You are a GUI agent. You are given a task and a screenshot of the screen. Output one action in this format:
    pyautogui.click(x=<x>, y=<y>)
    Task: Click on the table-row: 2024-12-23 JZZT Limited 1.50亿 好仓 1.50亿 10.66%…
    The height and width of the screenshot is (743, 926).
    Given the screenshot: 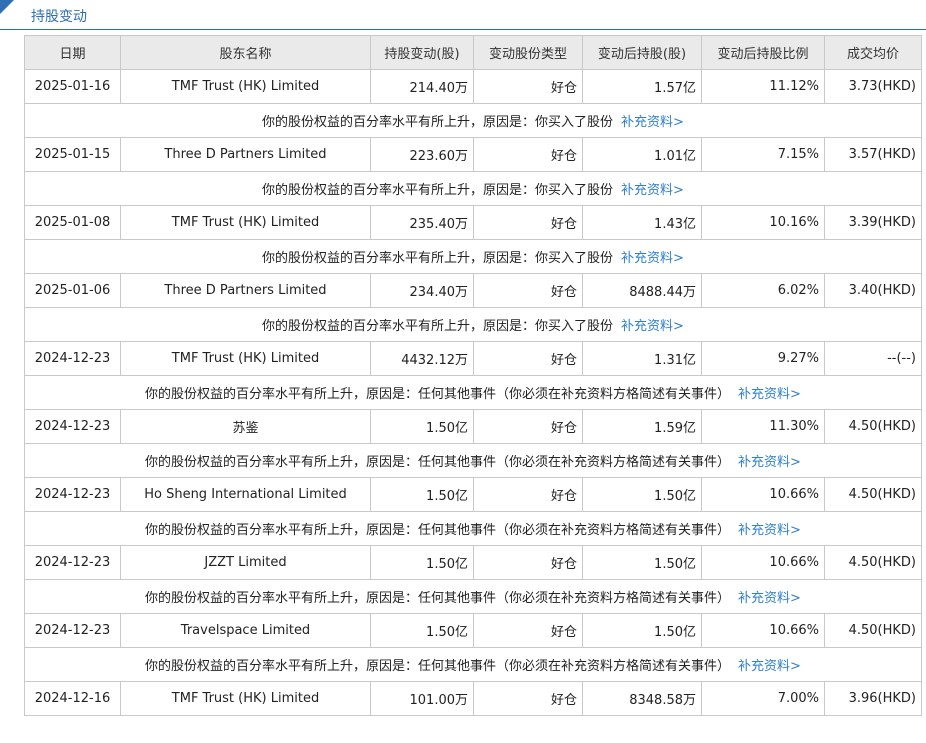 What is the action you would take?
    pyautogui.click(x=473, y=562)
    